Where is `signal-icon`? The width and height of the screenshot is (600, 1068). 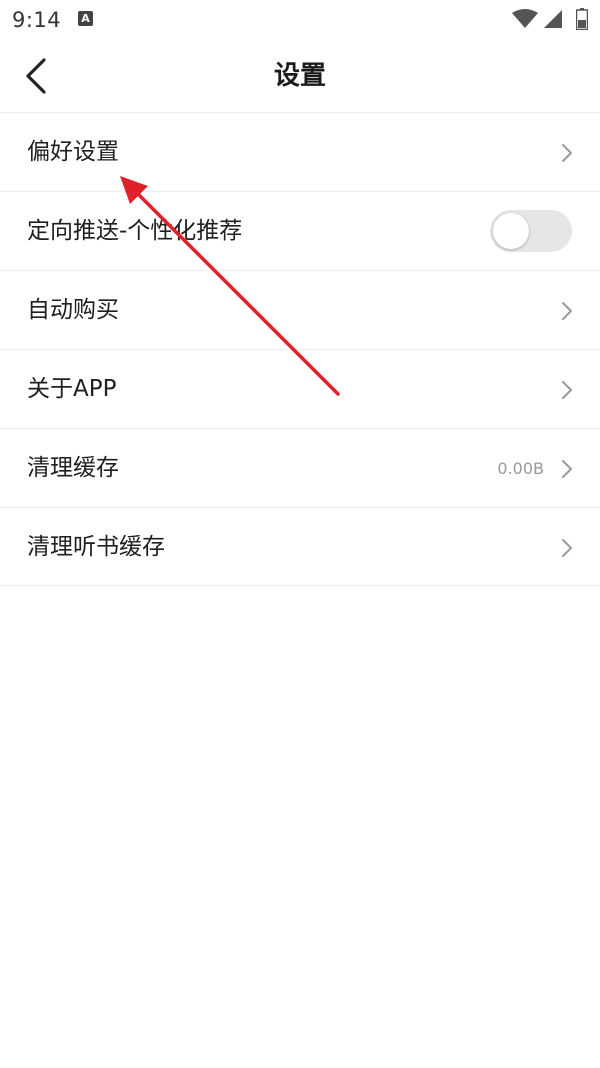 signal-icon is located at coordinates (553, 19).